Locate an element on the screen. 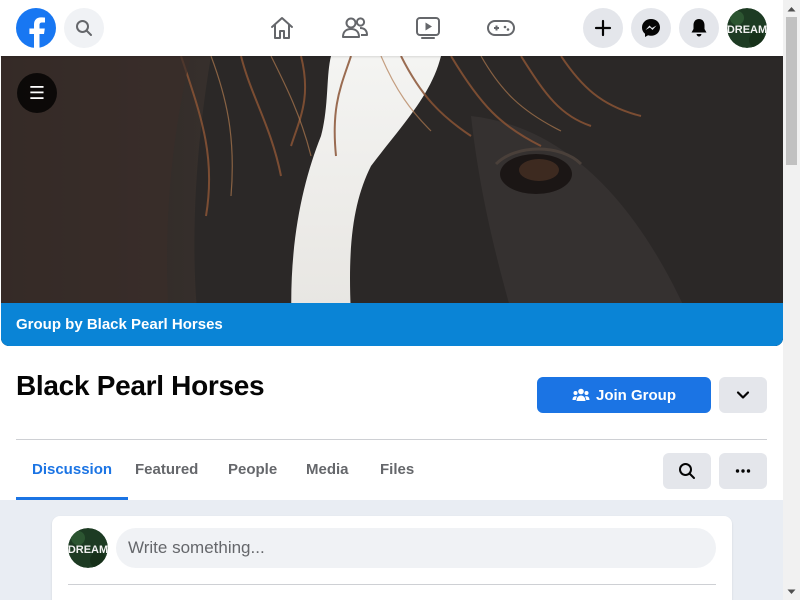 The height and width of the screenshot is (600, 800). group-tabs: Discussion Featured People Media Files is located at coordinates (391, 470).